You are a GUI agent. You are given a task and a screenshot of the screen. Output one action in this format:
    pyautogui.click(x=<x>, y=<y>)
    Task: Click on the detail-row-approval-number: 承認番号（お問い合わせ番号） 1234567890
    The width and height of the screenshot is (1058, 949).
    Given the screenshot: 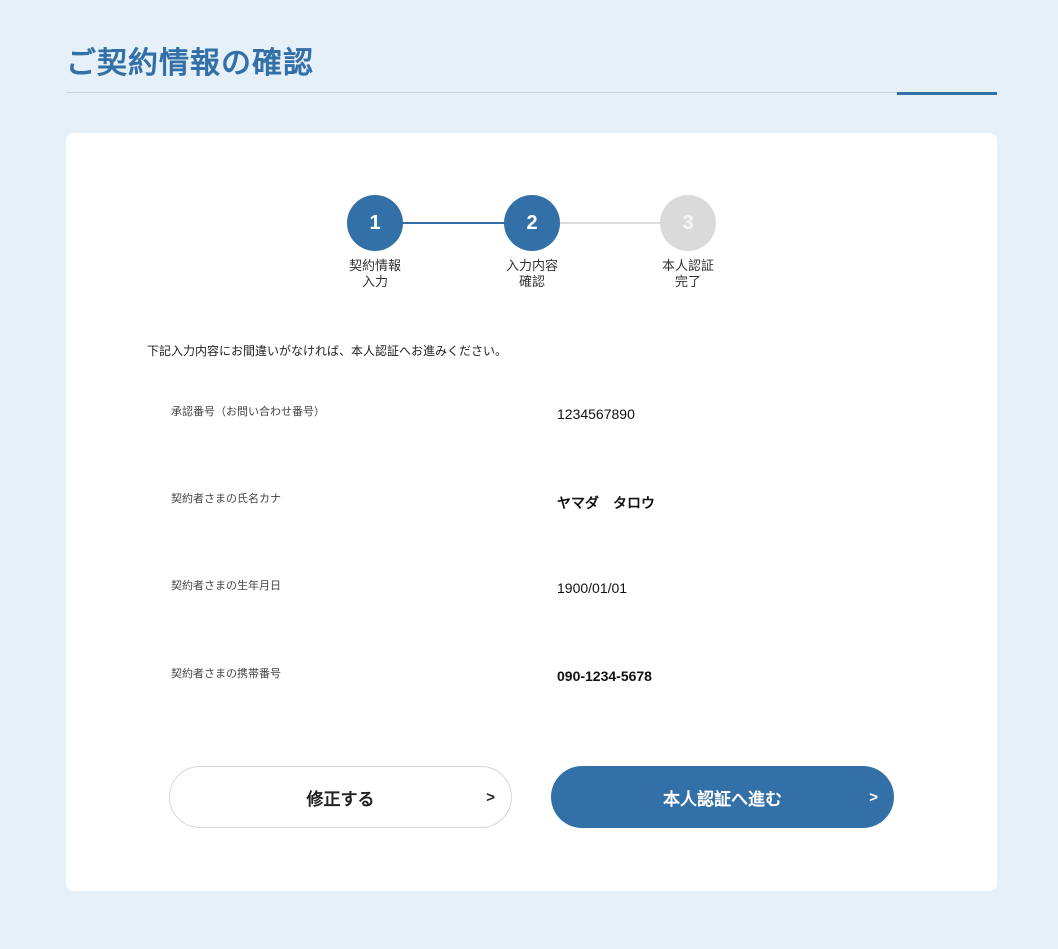 What is the action you would take?
    pyautogui.click(x=551, y=418)
    